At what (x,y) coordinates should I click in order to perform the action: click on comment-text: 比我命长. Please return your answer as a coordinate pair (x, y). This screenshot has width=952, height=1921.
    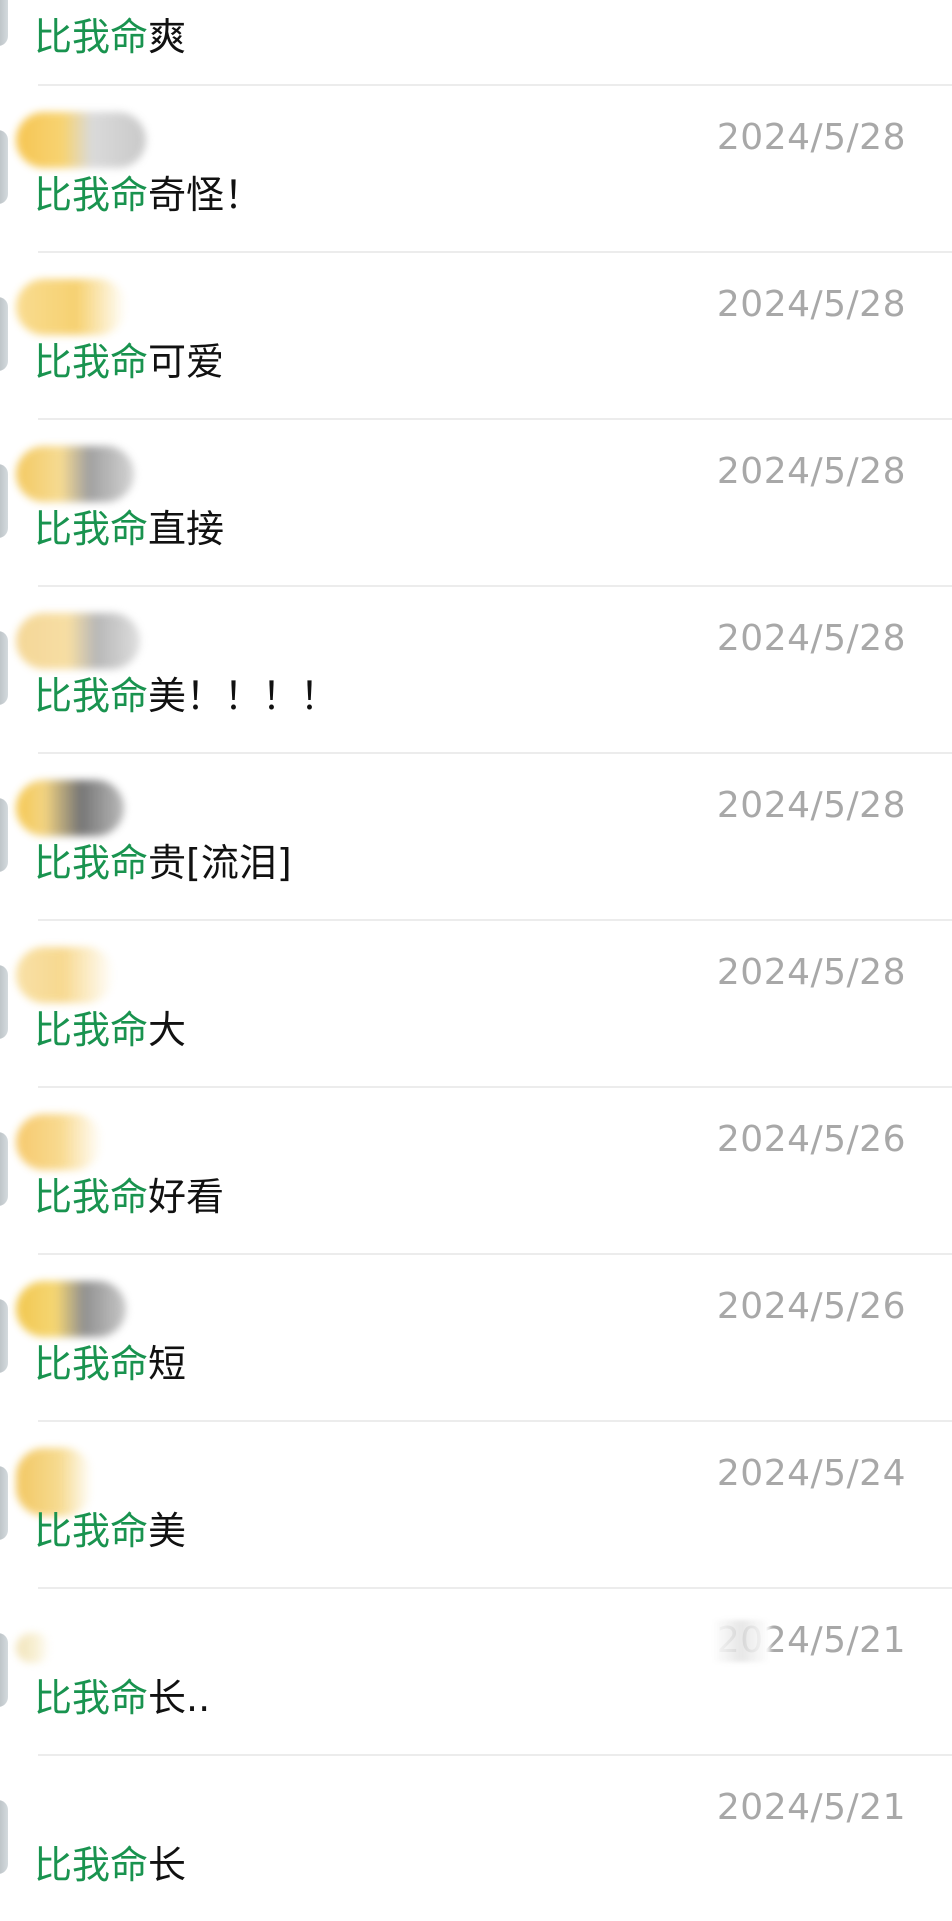
    Looking at the image, I should click on (110, 1865).